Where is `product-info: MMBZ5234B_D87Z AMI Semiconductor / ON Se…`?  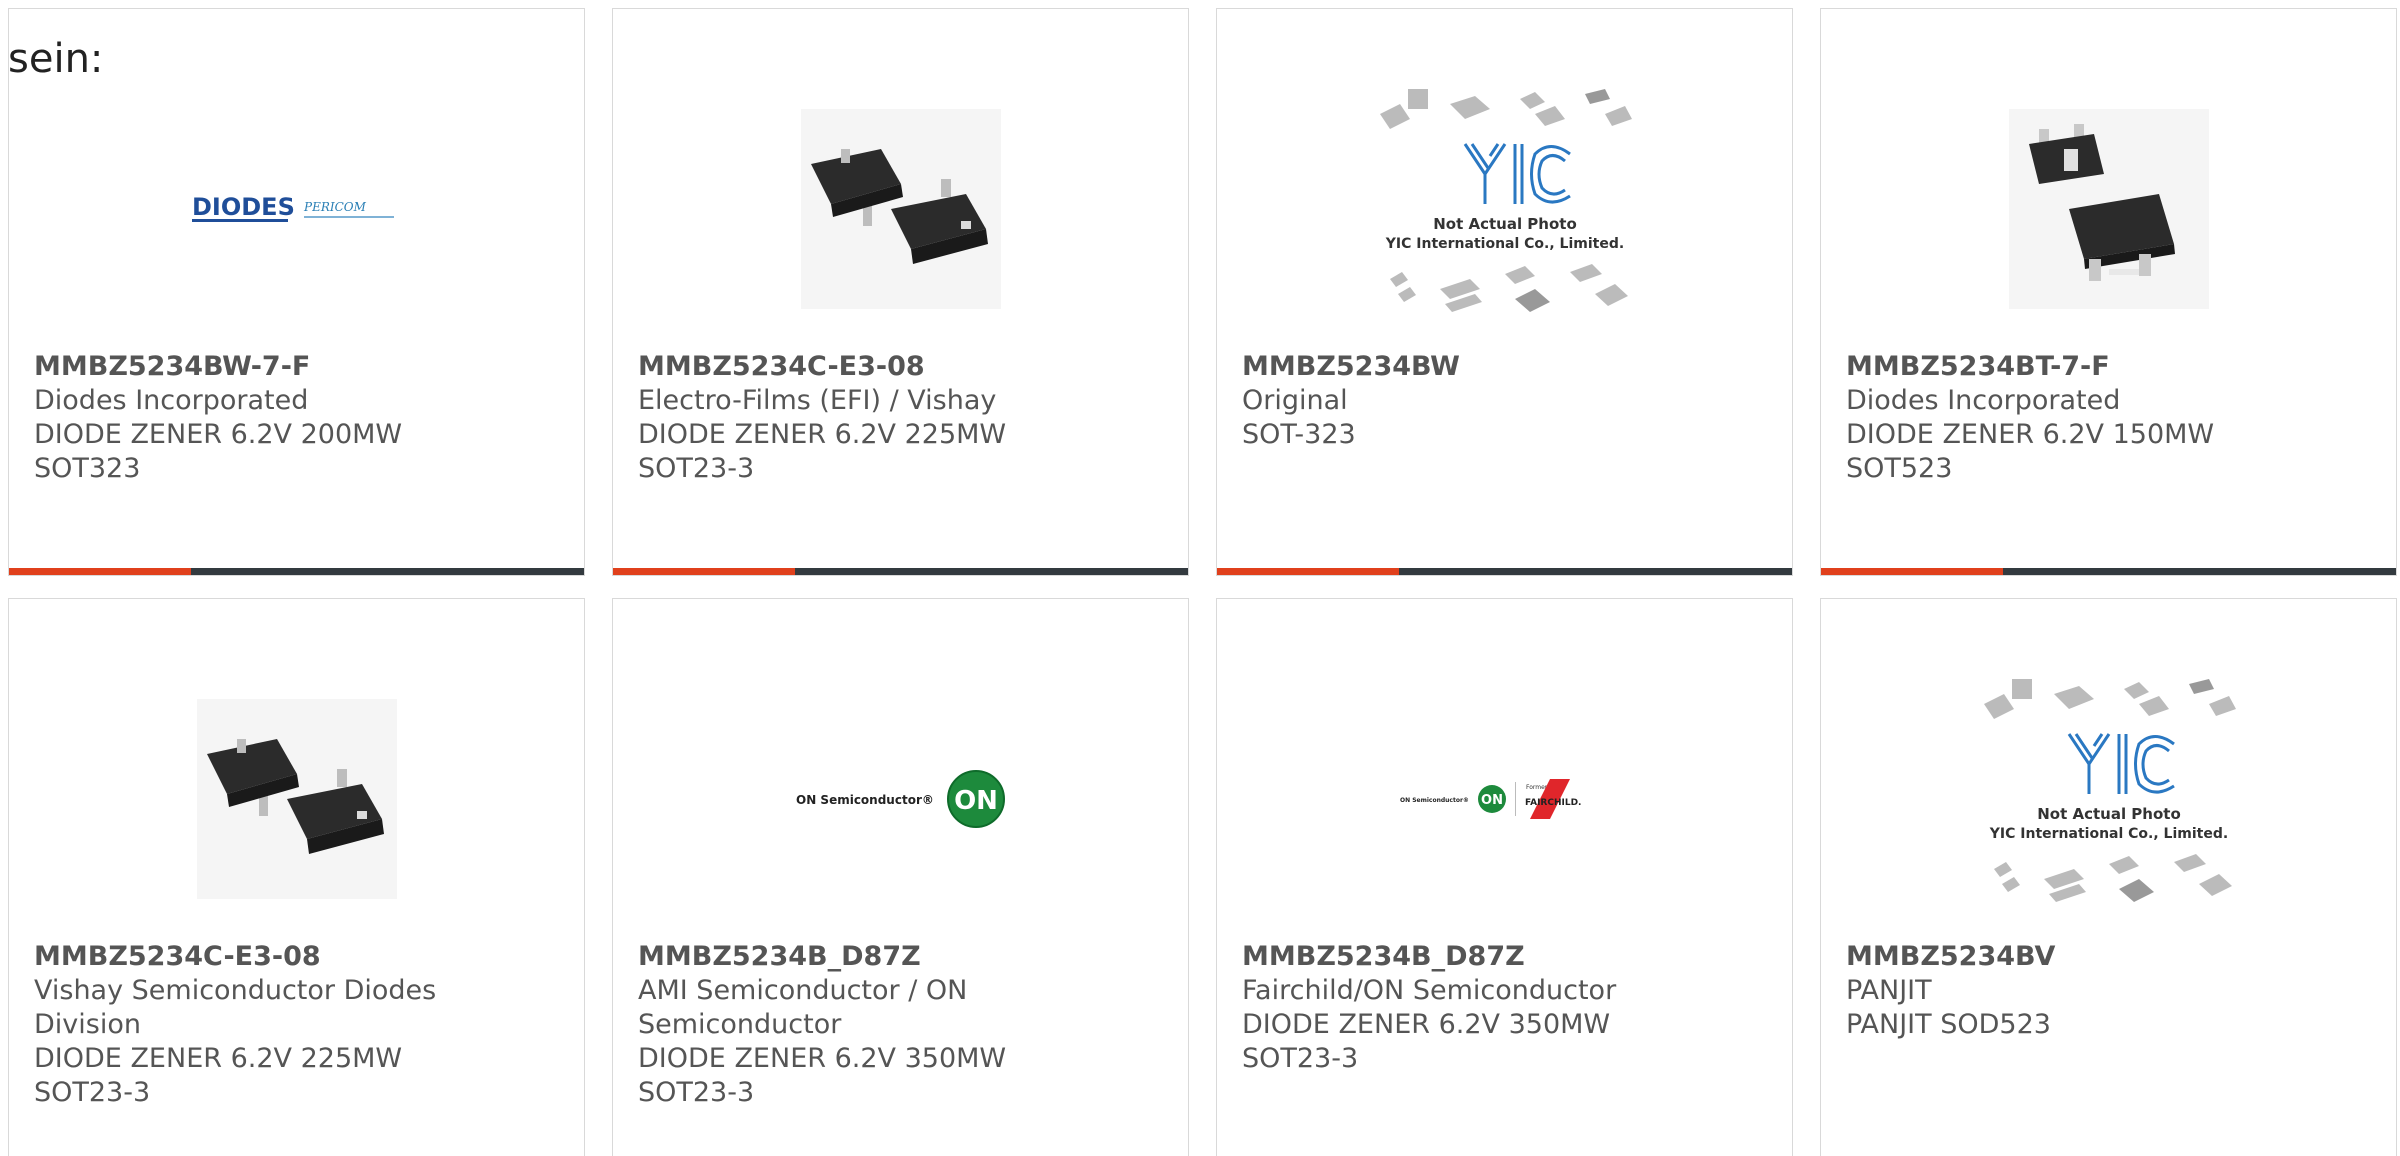 product-info: MMBZ5234B_D87Z AMI Semiconductor / ON Se… is located at coordinates (903, 1025).